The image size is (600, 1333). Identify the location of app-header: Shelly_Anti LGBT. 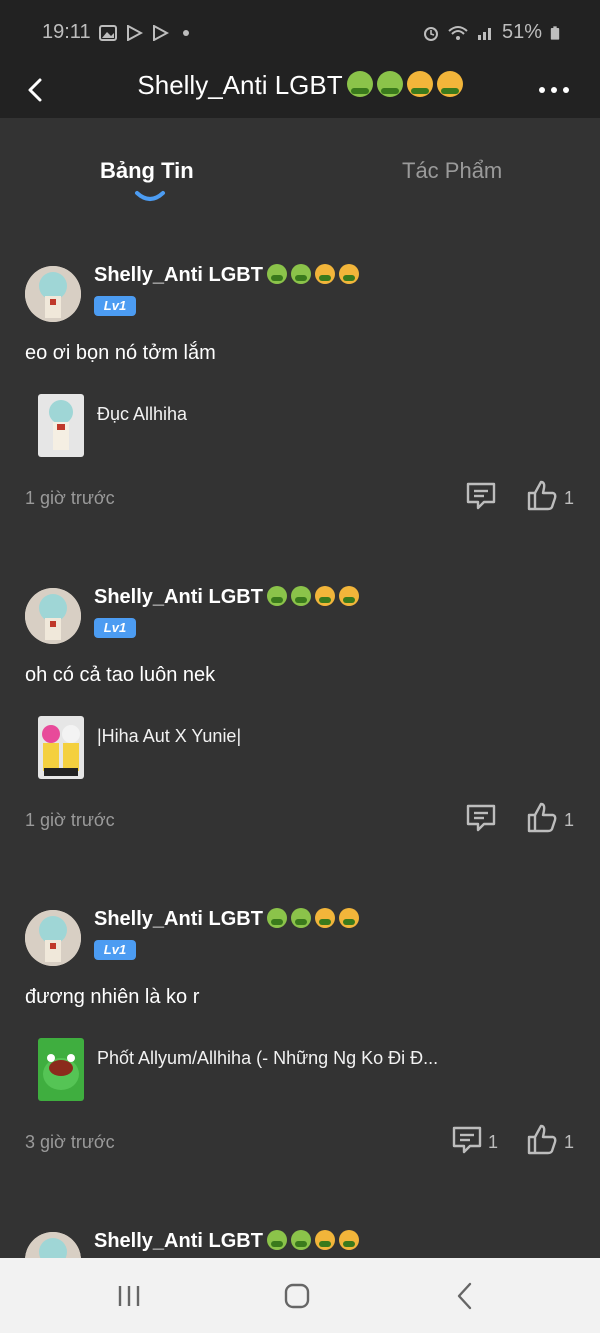
(300, 90).